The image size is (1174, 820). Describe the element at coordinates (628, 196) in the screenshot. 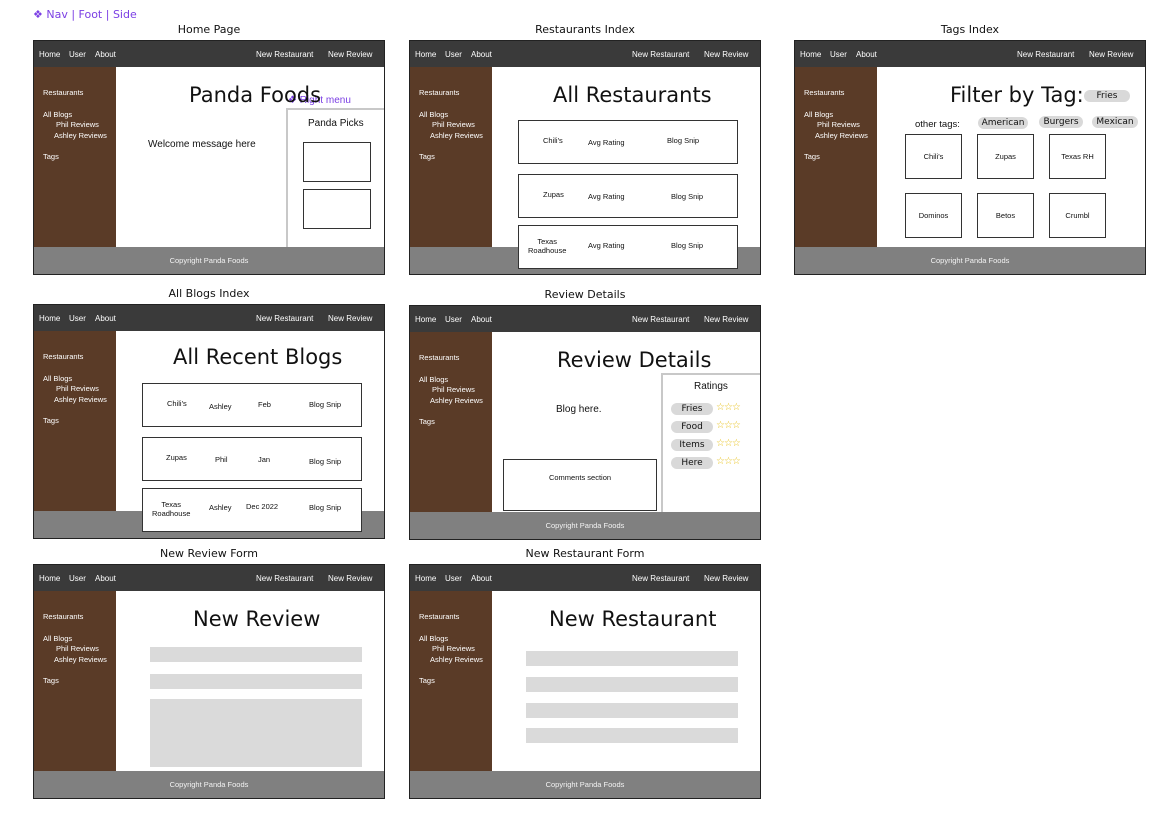

I see `restaurant-card: Zupas Avg Rating Blog Snip` at that location.